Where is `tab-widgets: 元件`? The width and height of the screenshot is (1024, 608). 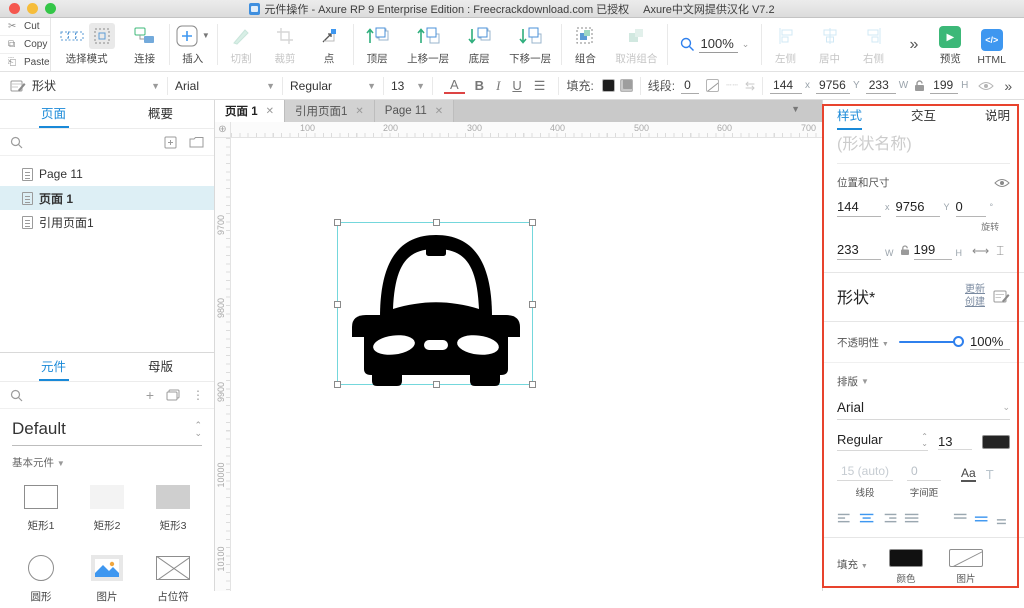 tab-widgets: 元件 is located at coordinates (53, 367).